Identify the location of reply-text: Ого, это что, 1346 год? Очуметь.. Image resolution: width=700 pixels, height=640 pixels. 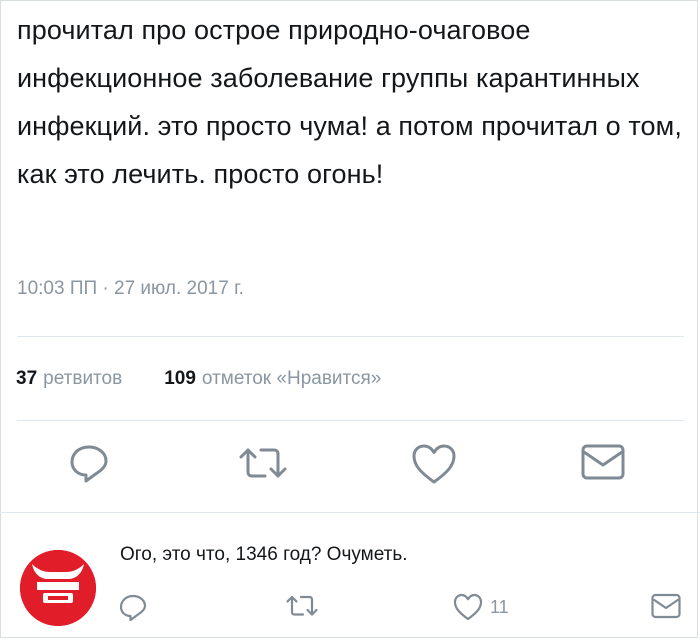
(264, 554).